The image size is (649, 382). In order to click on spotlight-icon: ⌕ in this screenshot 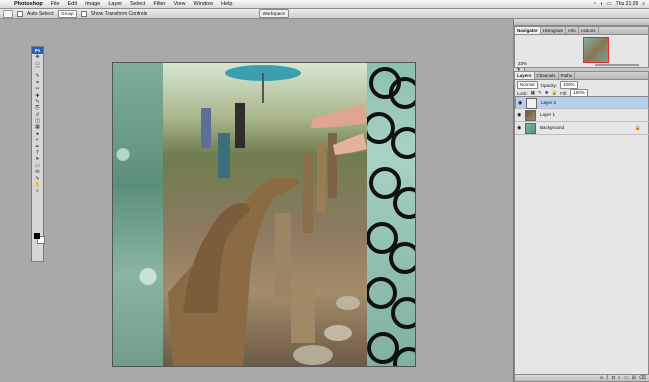, I will do `click(643, 4)`.